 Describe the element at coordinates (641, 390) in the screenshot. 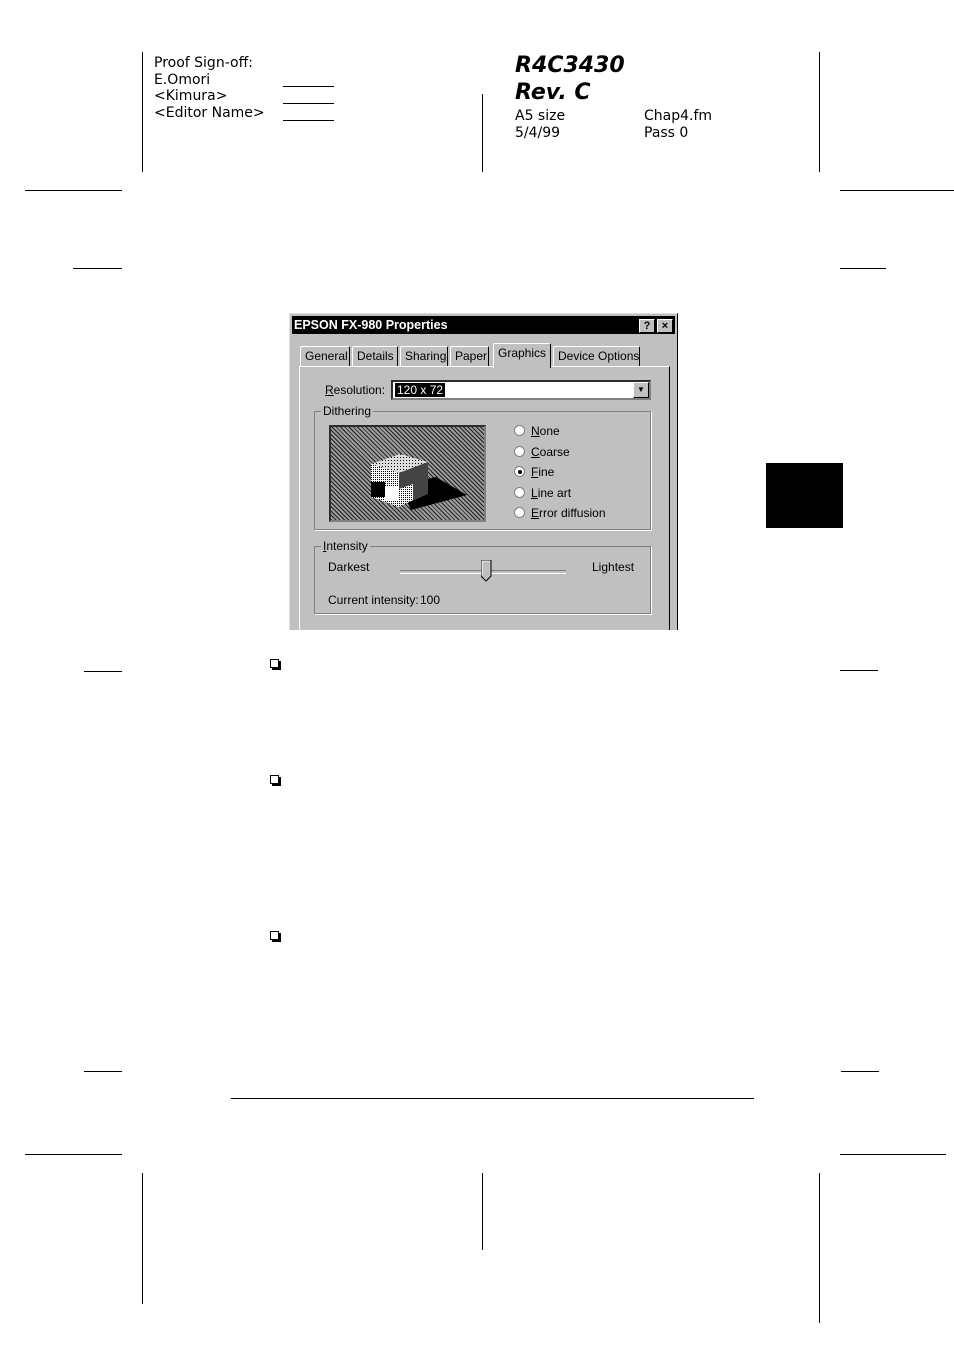

I see `dropdown-arrow-icon: ▼` at that location.